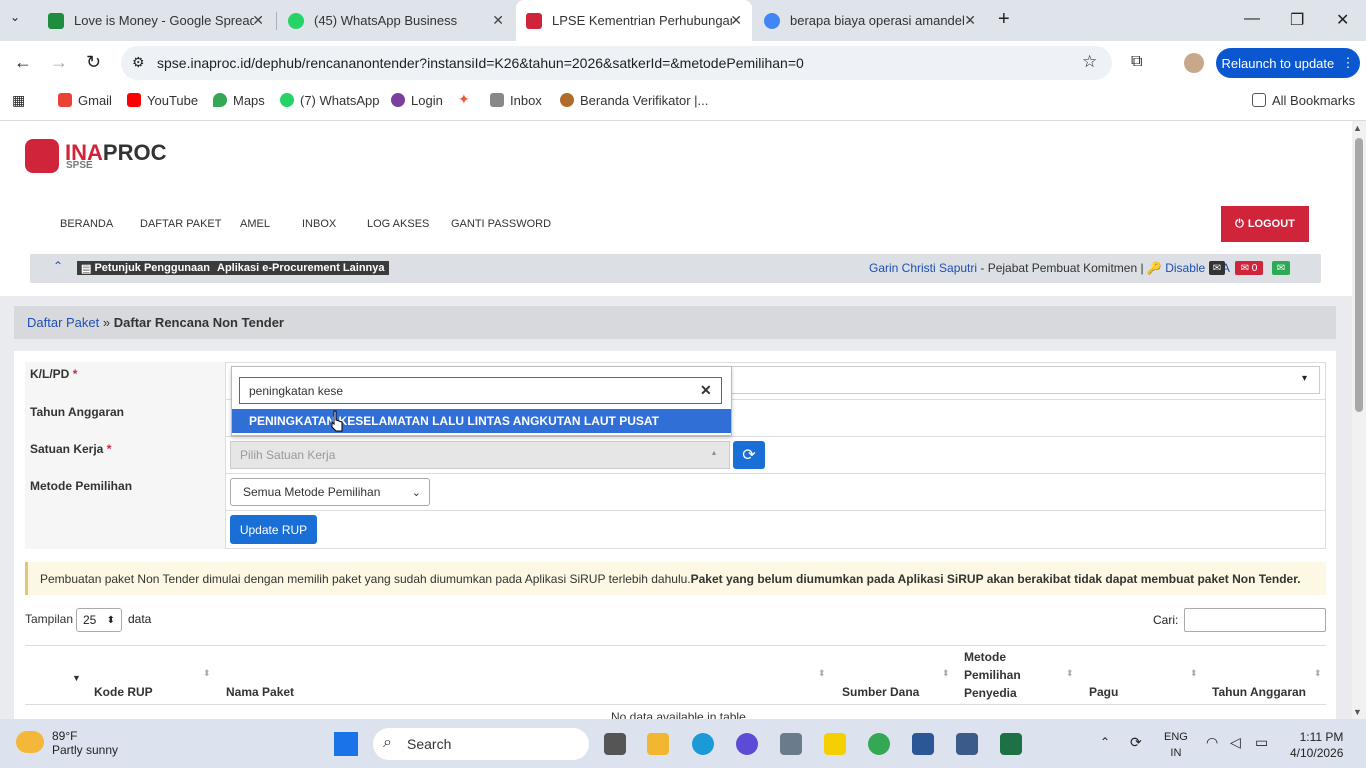 Image resolution: width=1366 pixels, height=768 pixels. I want to click on aplikasi-link: Aplikasi e-Procurement Lainnya, so click(301, 268).